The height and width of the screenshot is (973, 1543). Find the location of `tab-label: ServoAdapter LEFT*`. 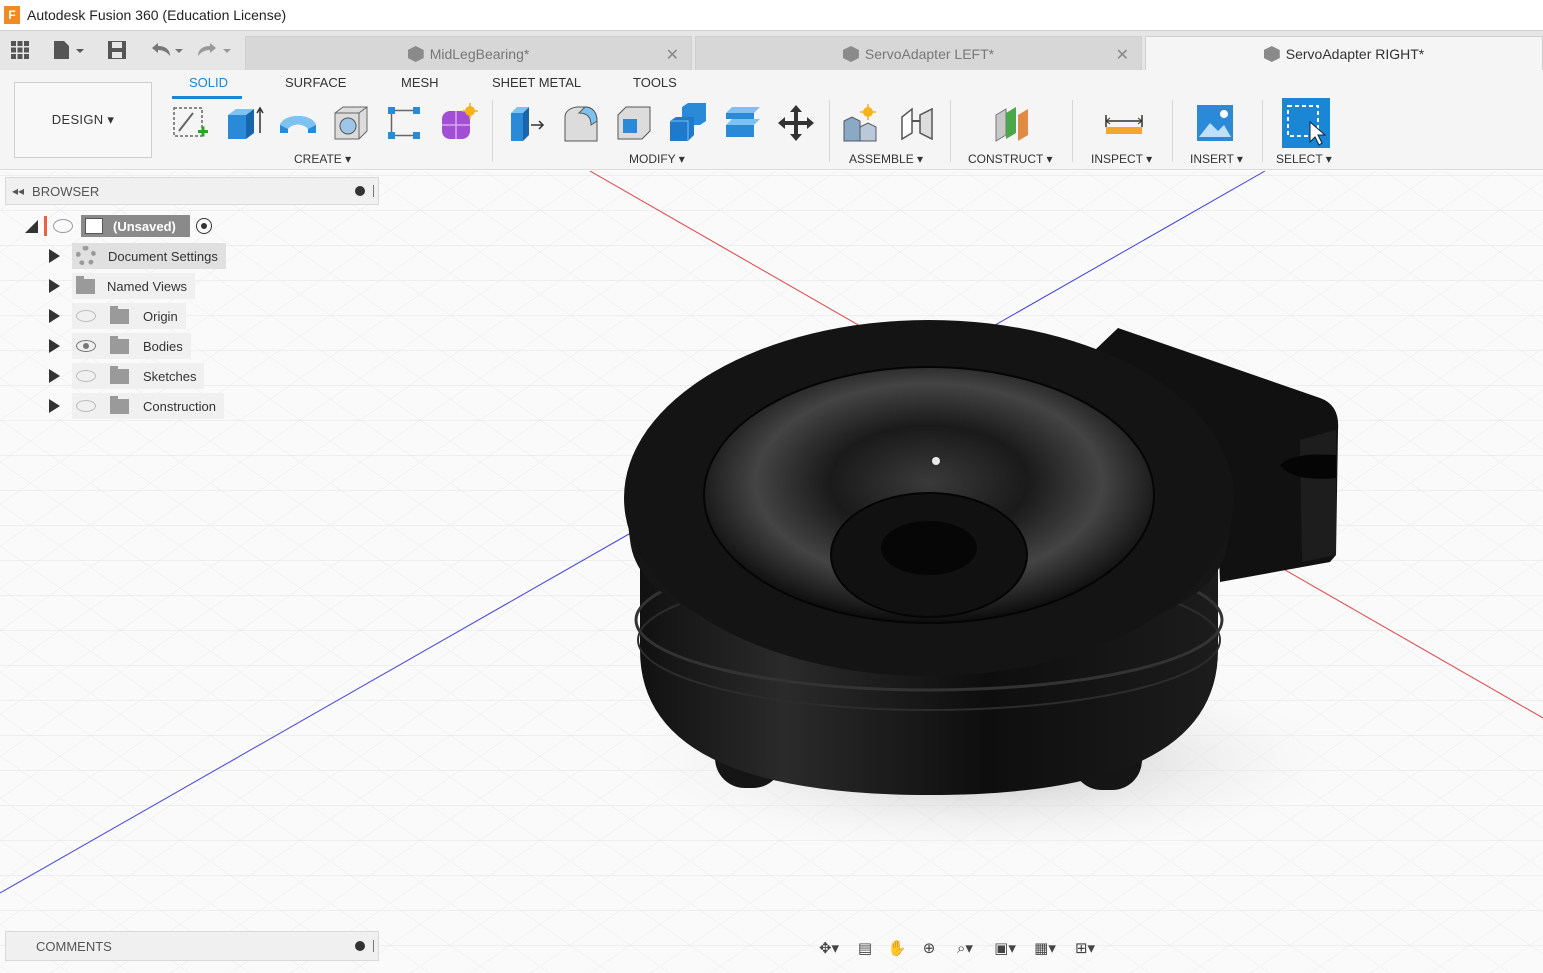

tab-label: ServoAdapter LEFT* is located at coordinates (929, 54).